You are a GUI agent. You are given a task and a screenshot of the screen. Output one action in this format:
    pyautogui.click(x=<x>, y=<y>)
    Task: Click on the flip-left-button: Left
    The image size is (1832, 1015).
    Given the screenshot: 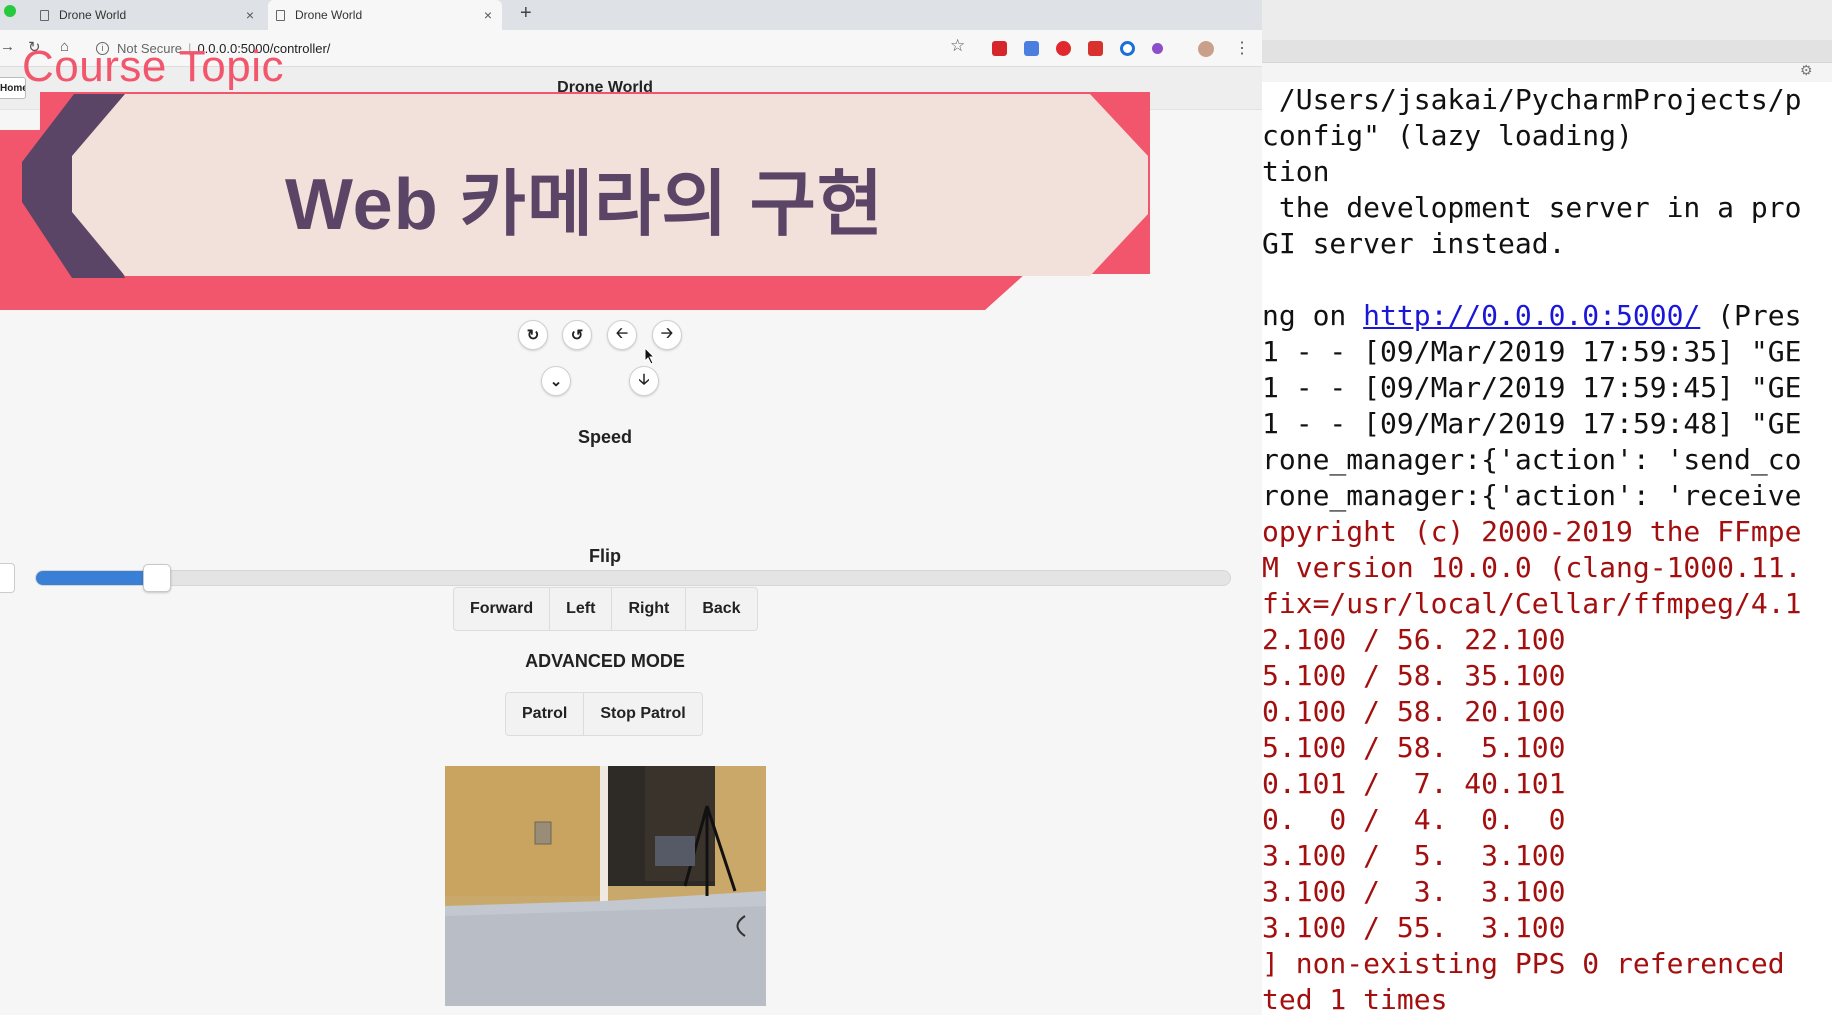 What is the action you would take?
    pyautogui.click(x=581, y=609)
    